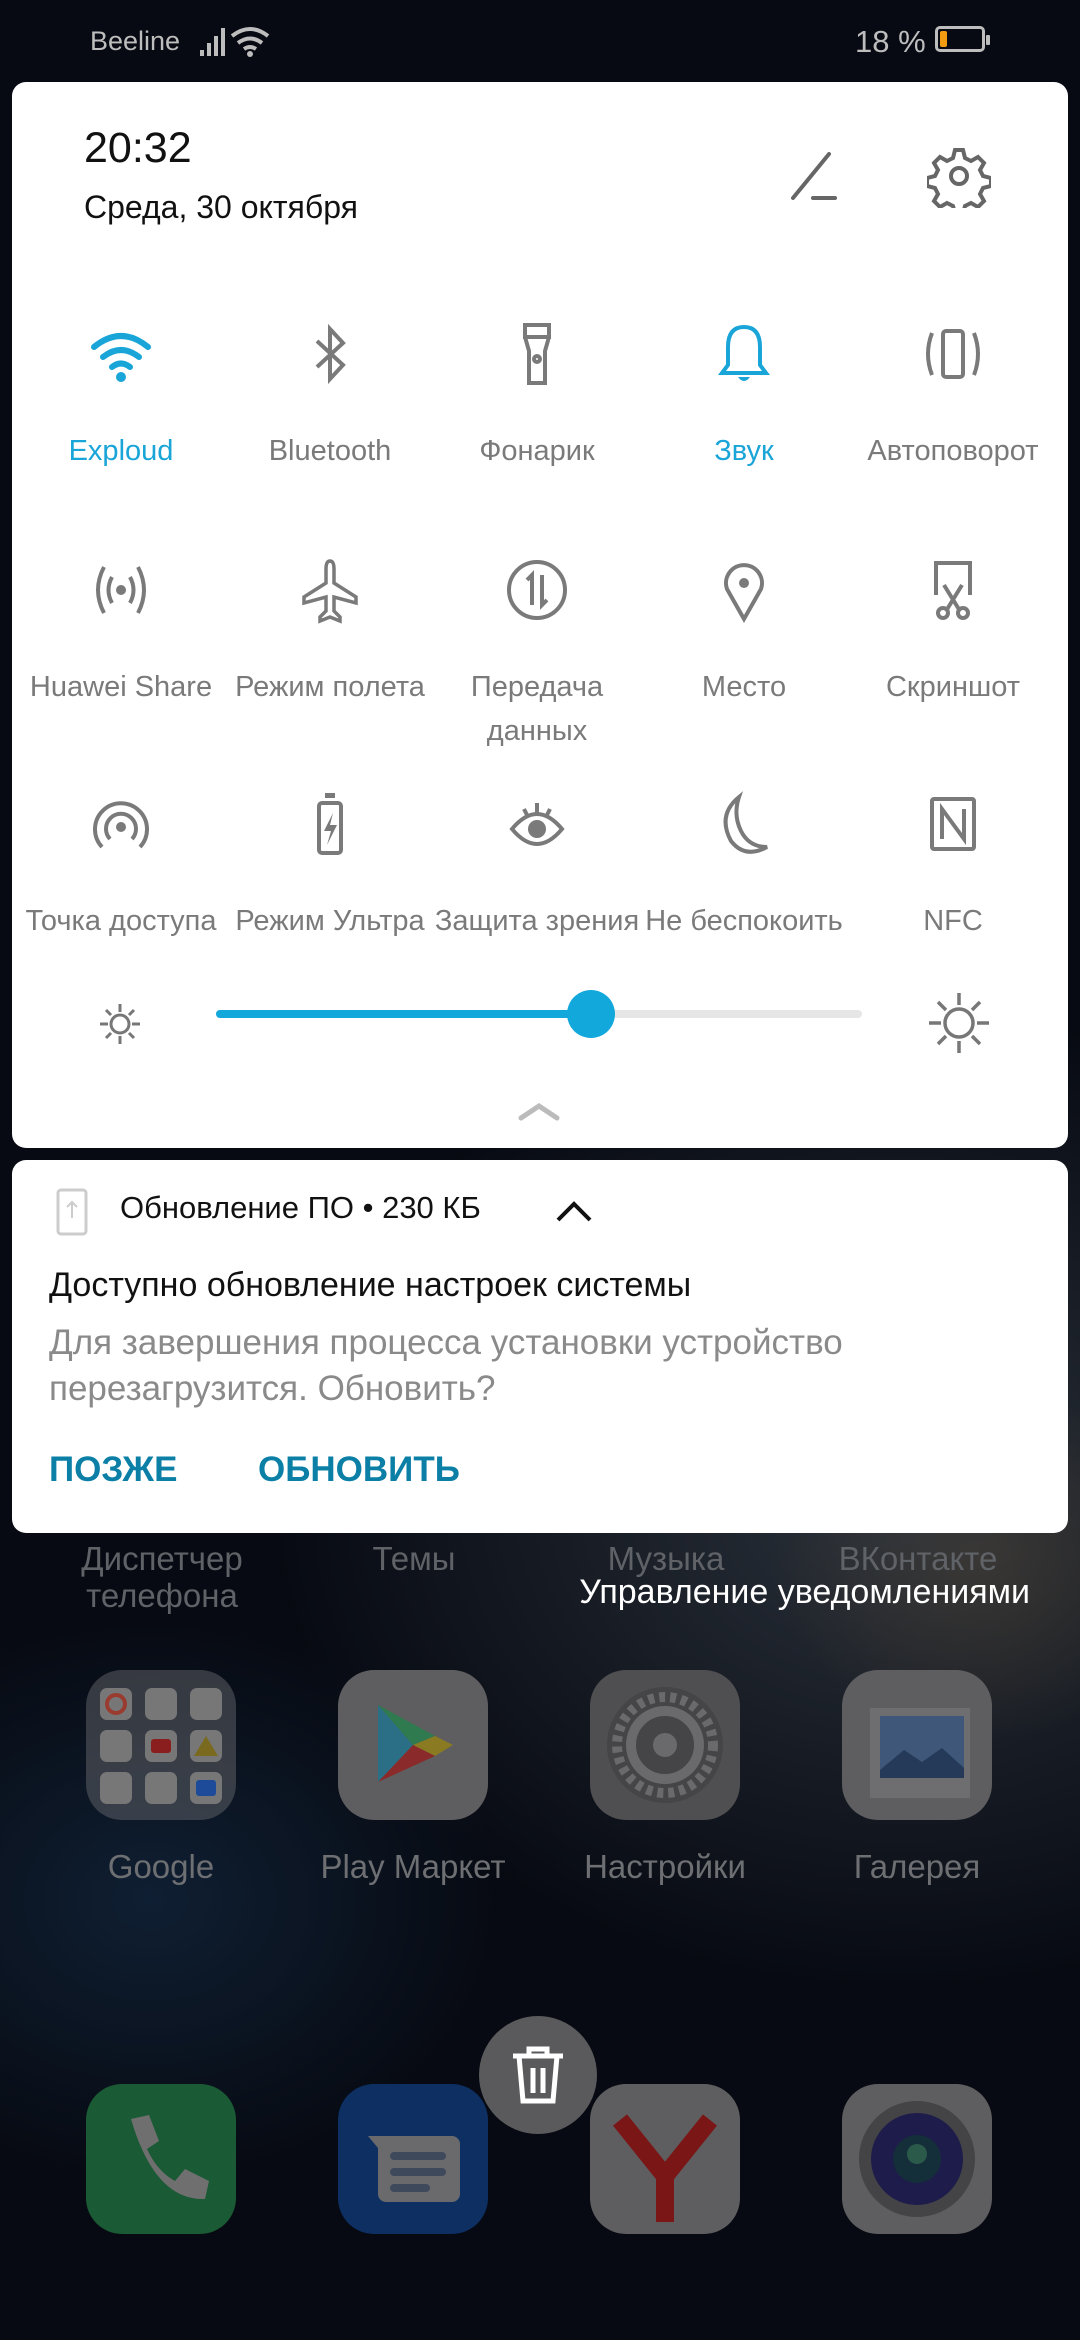  What do you see at coordinates (953, 396) in the screenshot?
I see `tile-auto-rotate: Автоповорот` at bounding box center [953, 396].